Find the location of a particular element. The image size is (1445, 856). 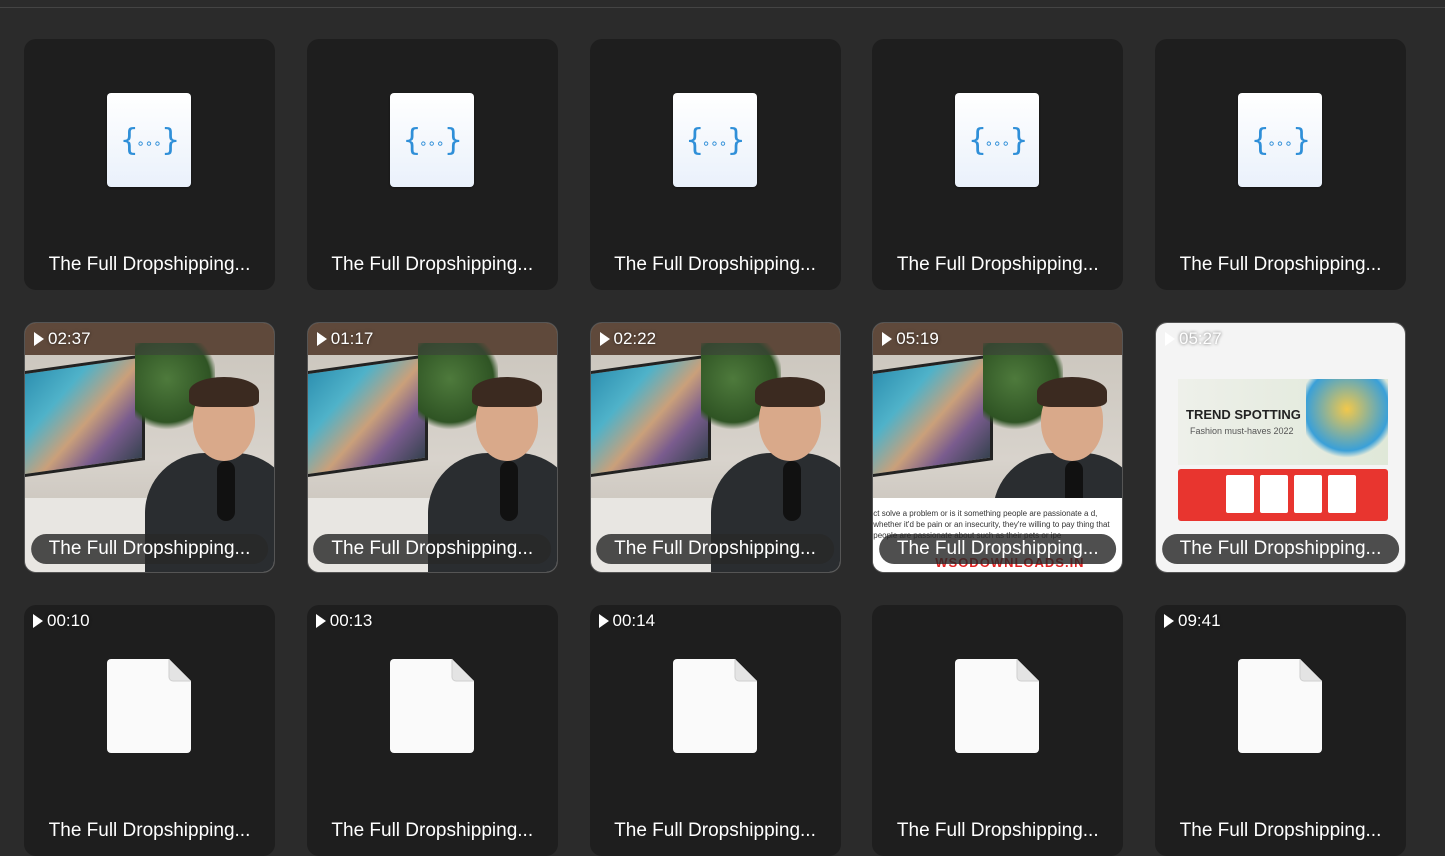

video-duration: 00:14 is located at coordinates (627, 621).